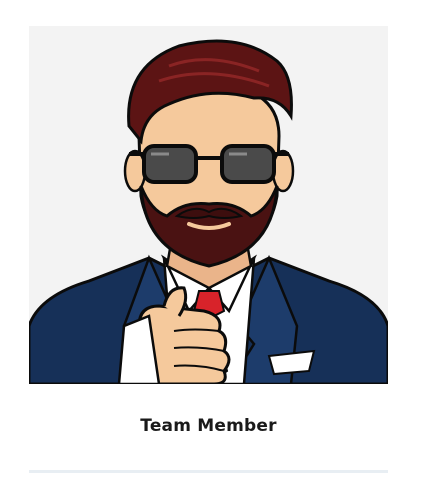 Image resolution: width=421 pixels, height=502 pixels. I want to click on card-divider, so click(208, 471).